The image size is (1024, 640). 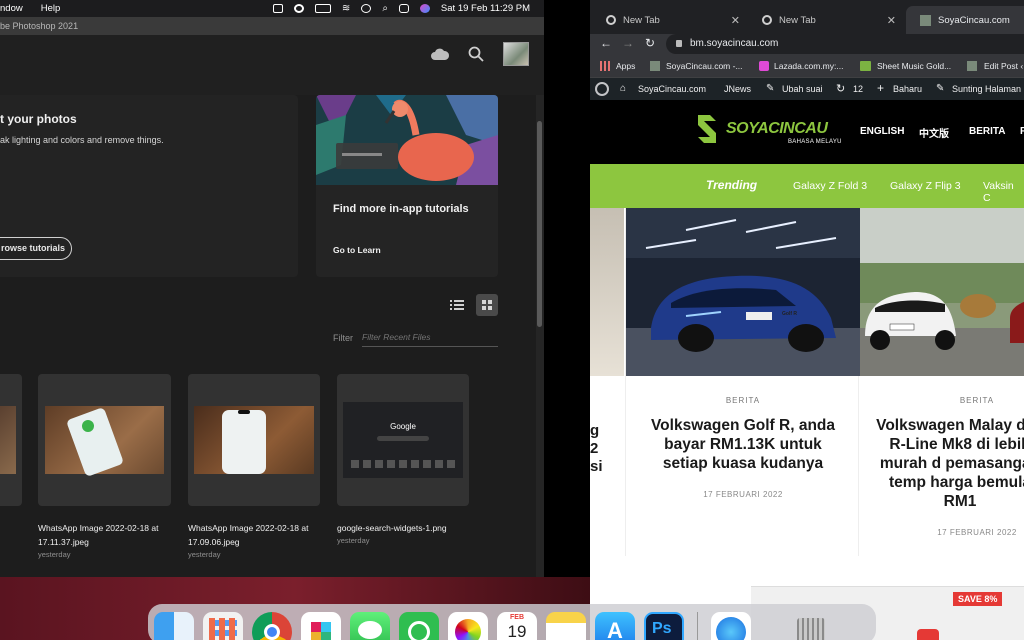 I want to click on calendar-day: 19, so click(x=517, y=631).